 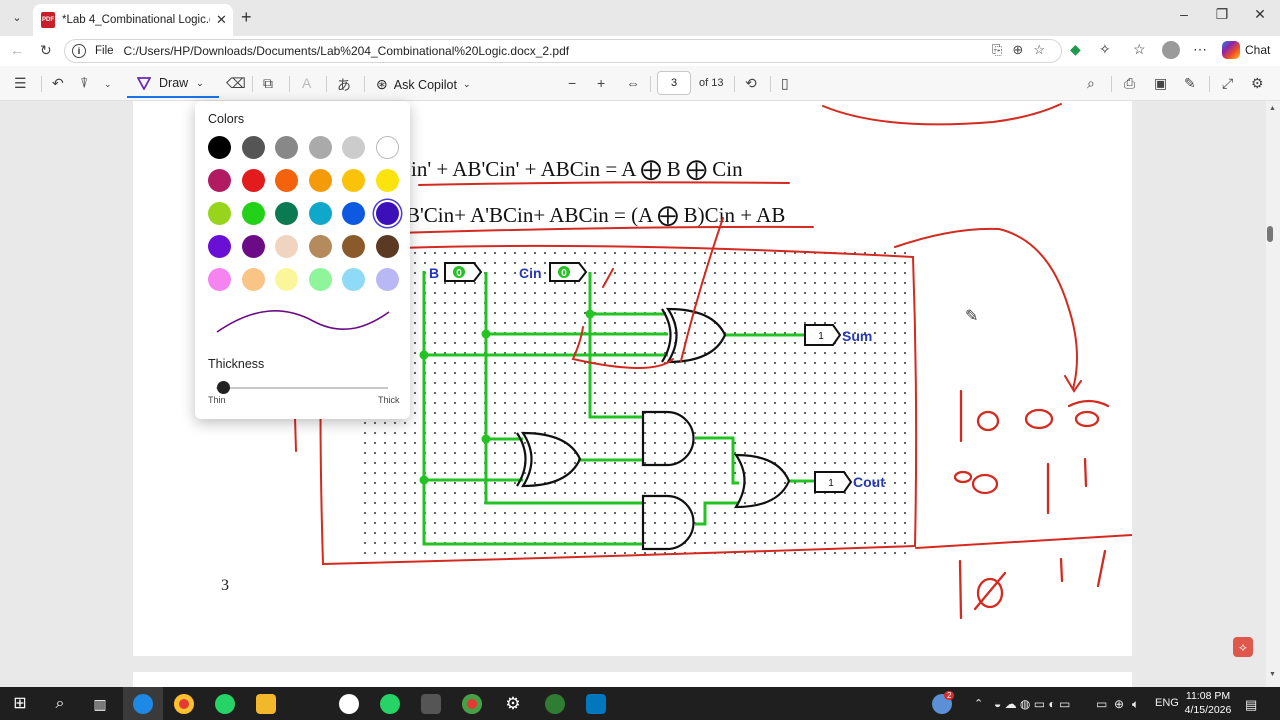 I want to click on copilot-dropdown-icon: ⌄, so click(x=467, y=84).